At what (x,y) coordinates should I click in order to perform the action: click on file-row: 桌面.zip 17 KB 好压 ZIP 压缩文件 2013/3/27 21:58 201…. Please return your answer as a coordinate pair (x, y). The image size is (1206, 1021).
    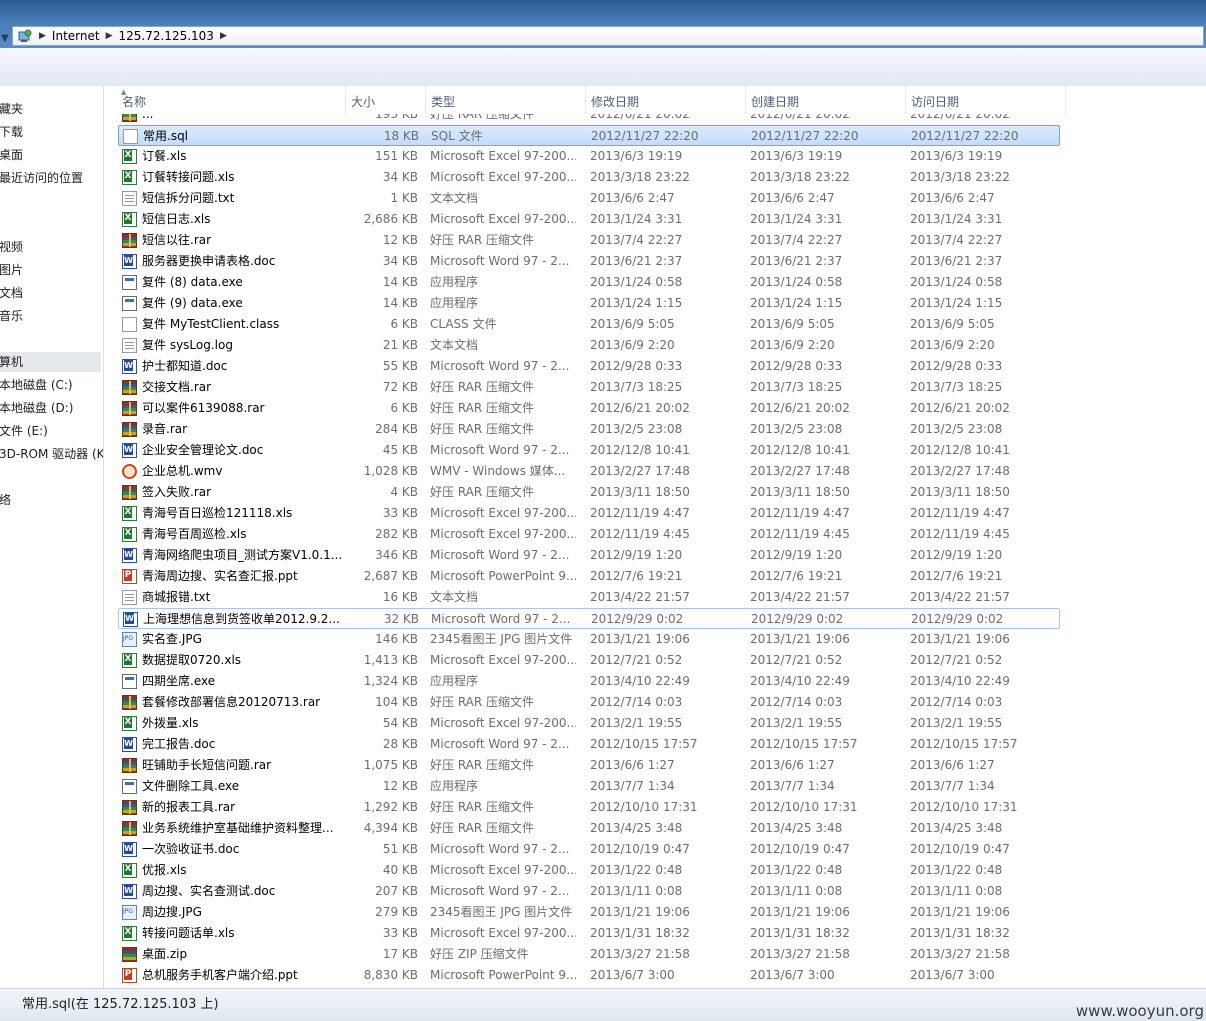
    Looking at the image, I should click on (589, 954).